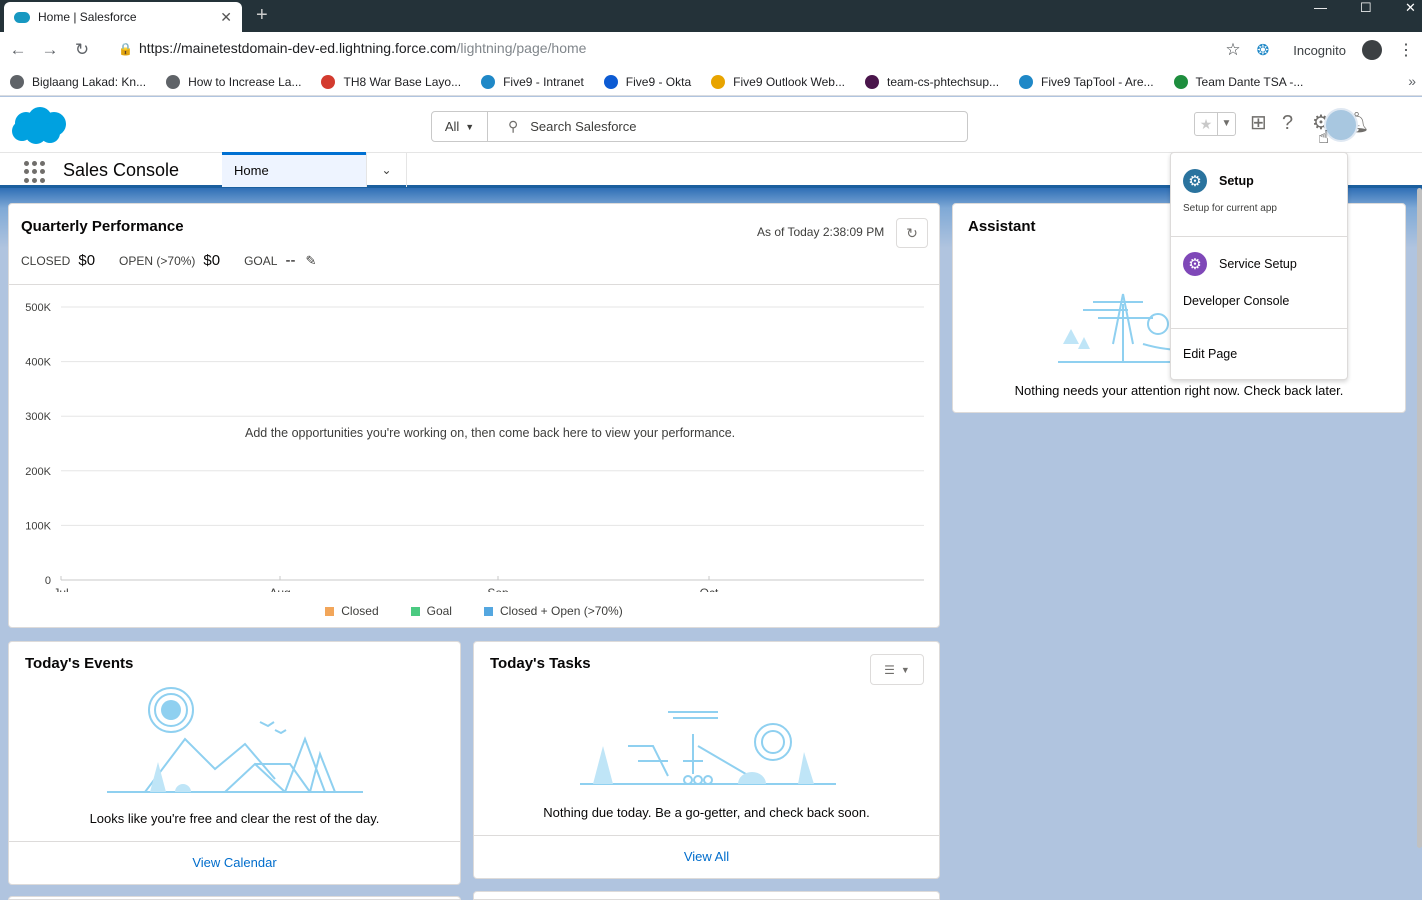 The width and height of the screenshot is (1422, 900). Describe the element at coordinates (46, 261) in the screenshot. I see `closed-label: CLOSED` at that location.